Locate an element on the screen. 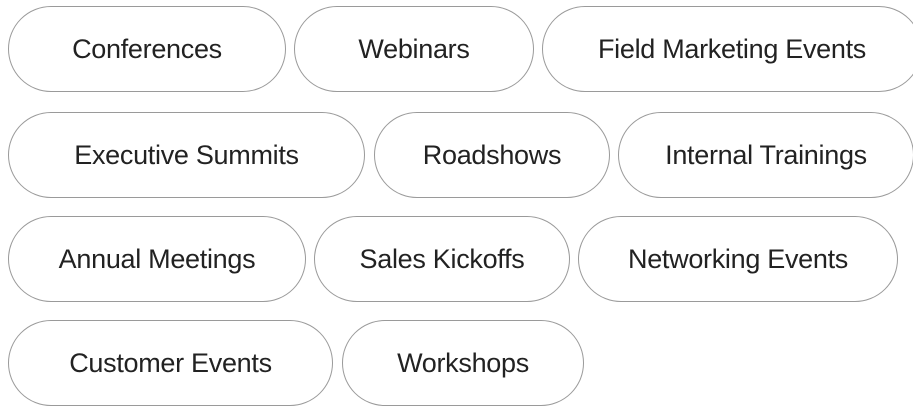 The height and width of the screenshot is (406, 913). tag-label: Field Marketing Events is located at coordinates (731, 48).